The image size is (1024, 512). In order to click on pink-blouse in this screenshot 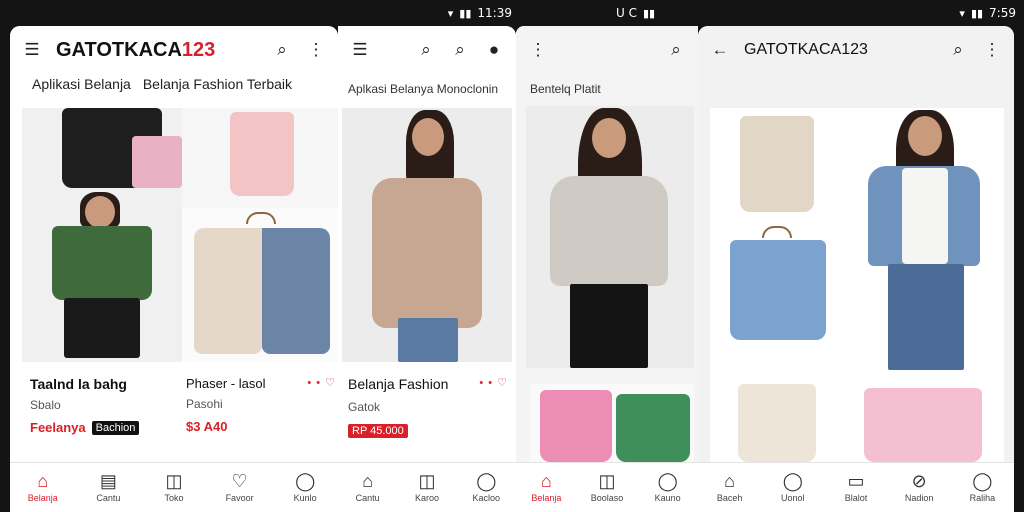, I will do `click(262, 154)`.